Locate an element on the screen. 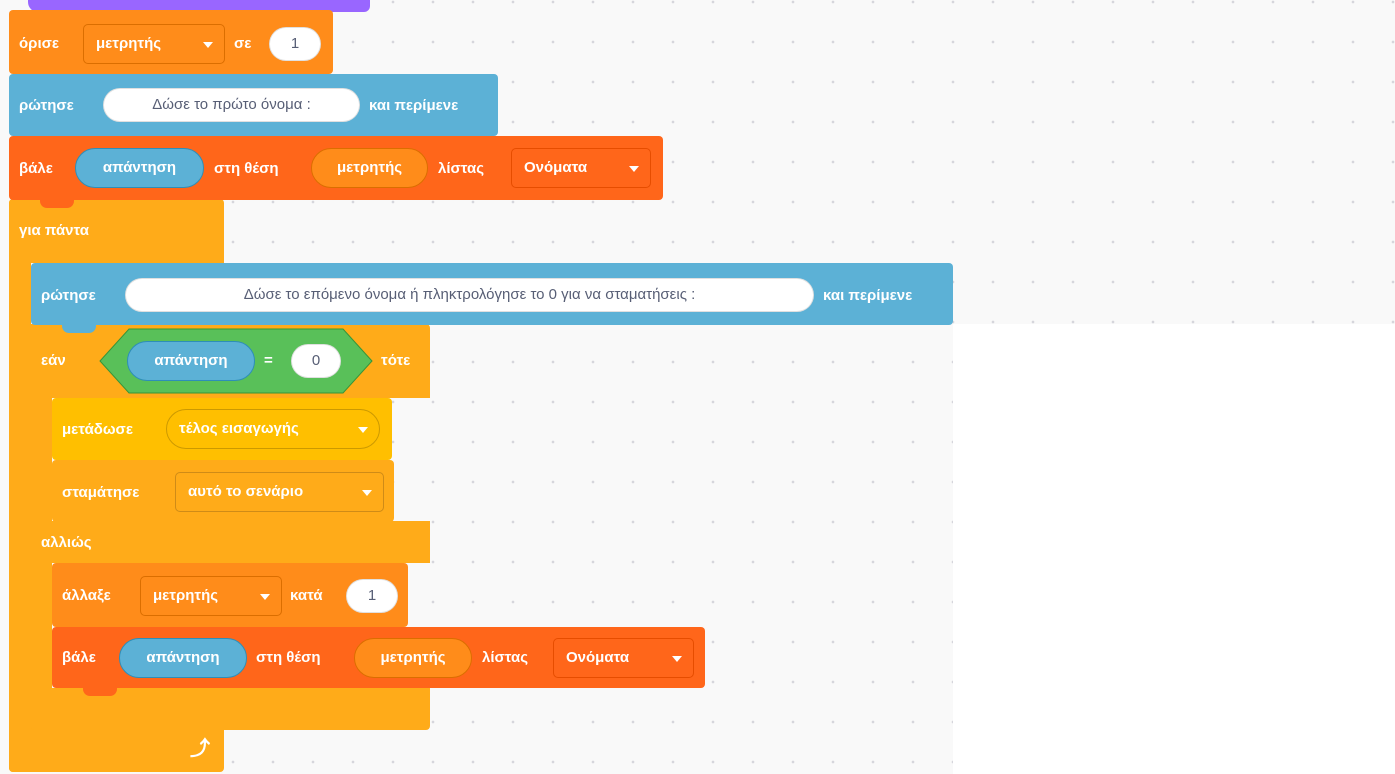 This screenshot has height=774, width=1395. by-label: κατά is located at coordinates (306, 595).